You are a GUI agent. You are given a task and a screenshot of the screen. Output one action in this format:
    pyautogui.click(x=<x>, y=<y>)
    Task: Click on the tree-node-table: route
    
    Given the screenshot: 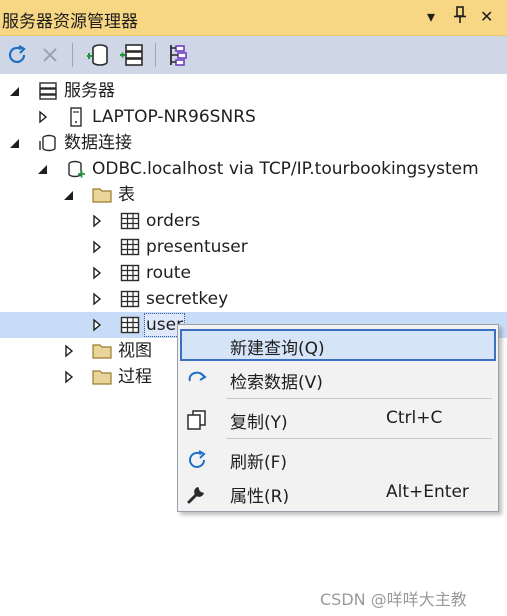 What is the action you would take?
    pyautogui.click(x=253, y=273)
    